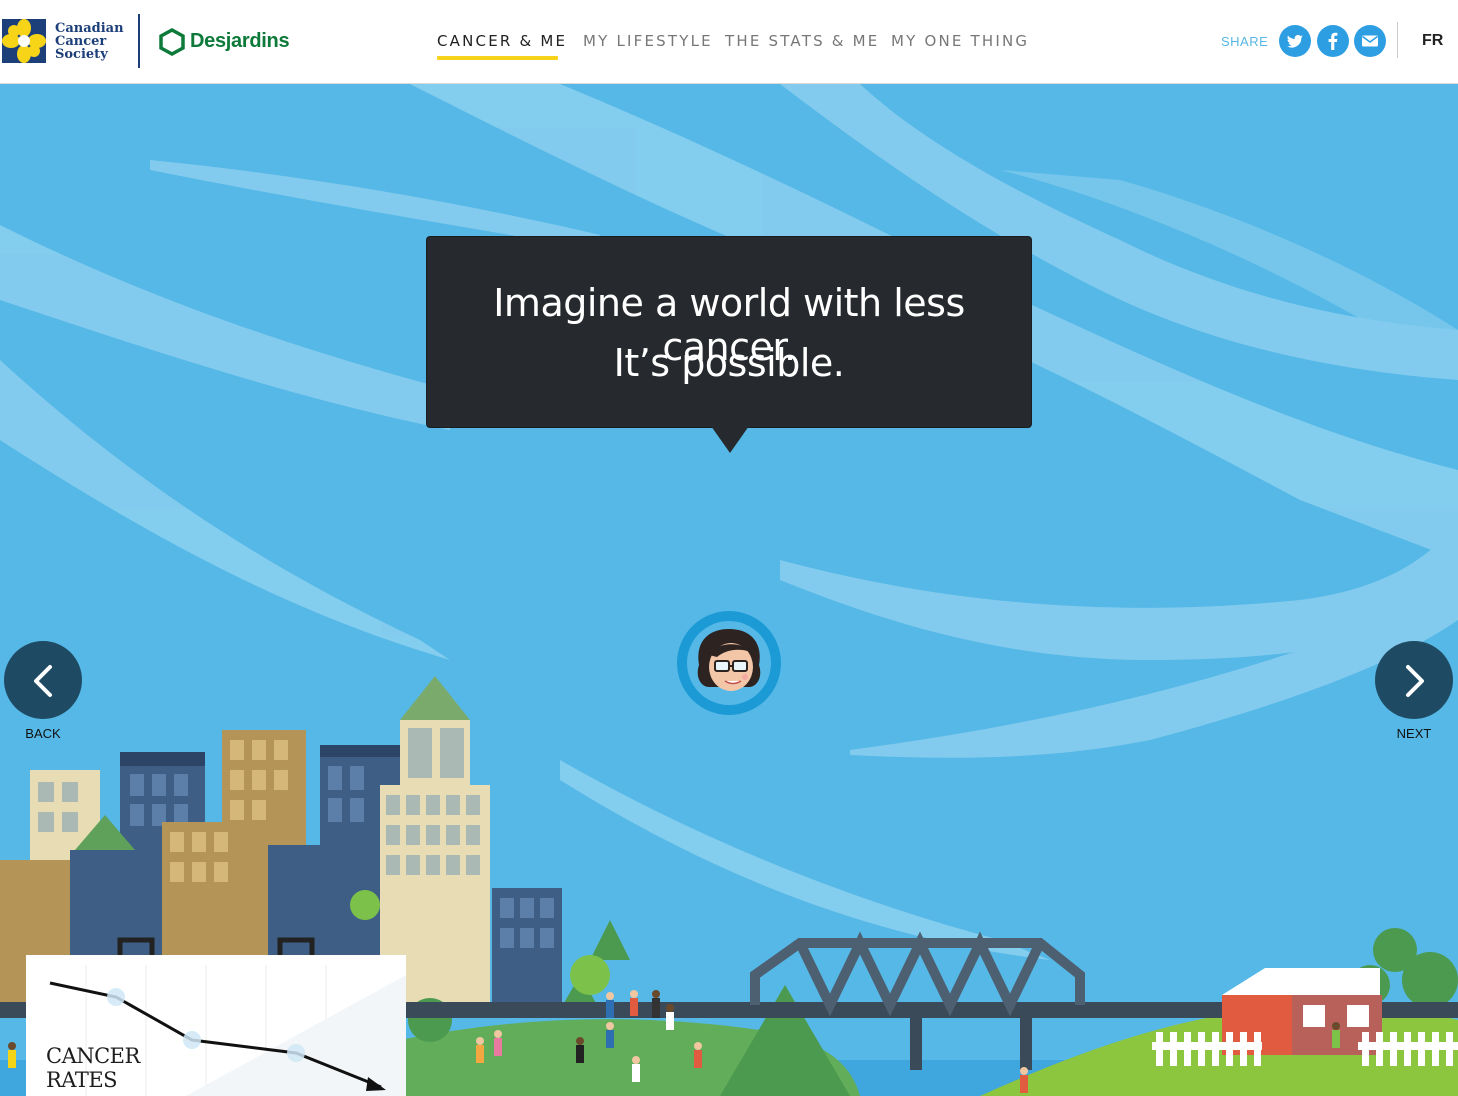 The width and height of the screenshot is (1458, 1096). I want to click on twitter-share-button, so click(1295, 41).